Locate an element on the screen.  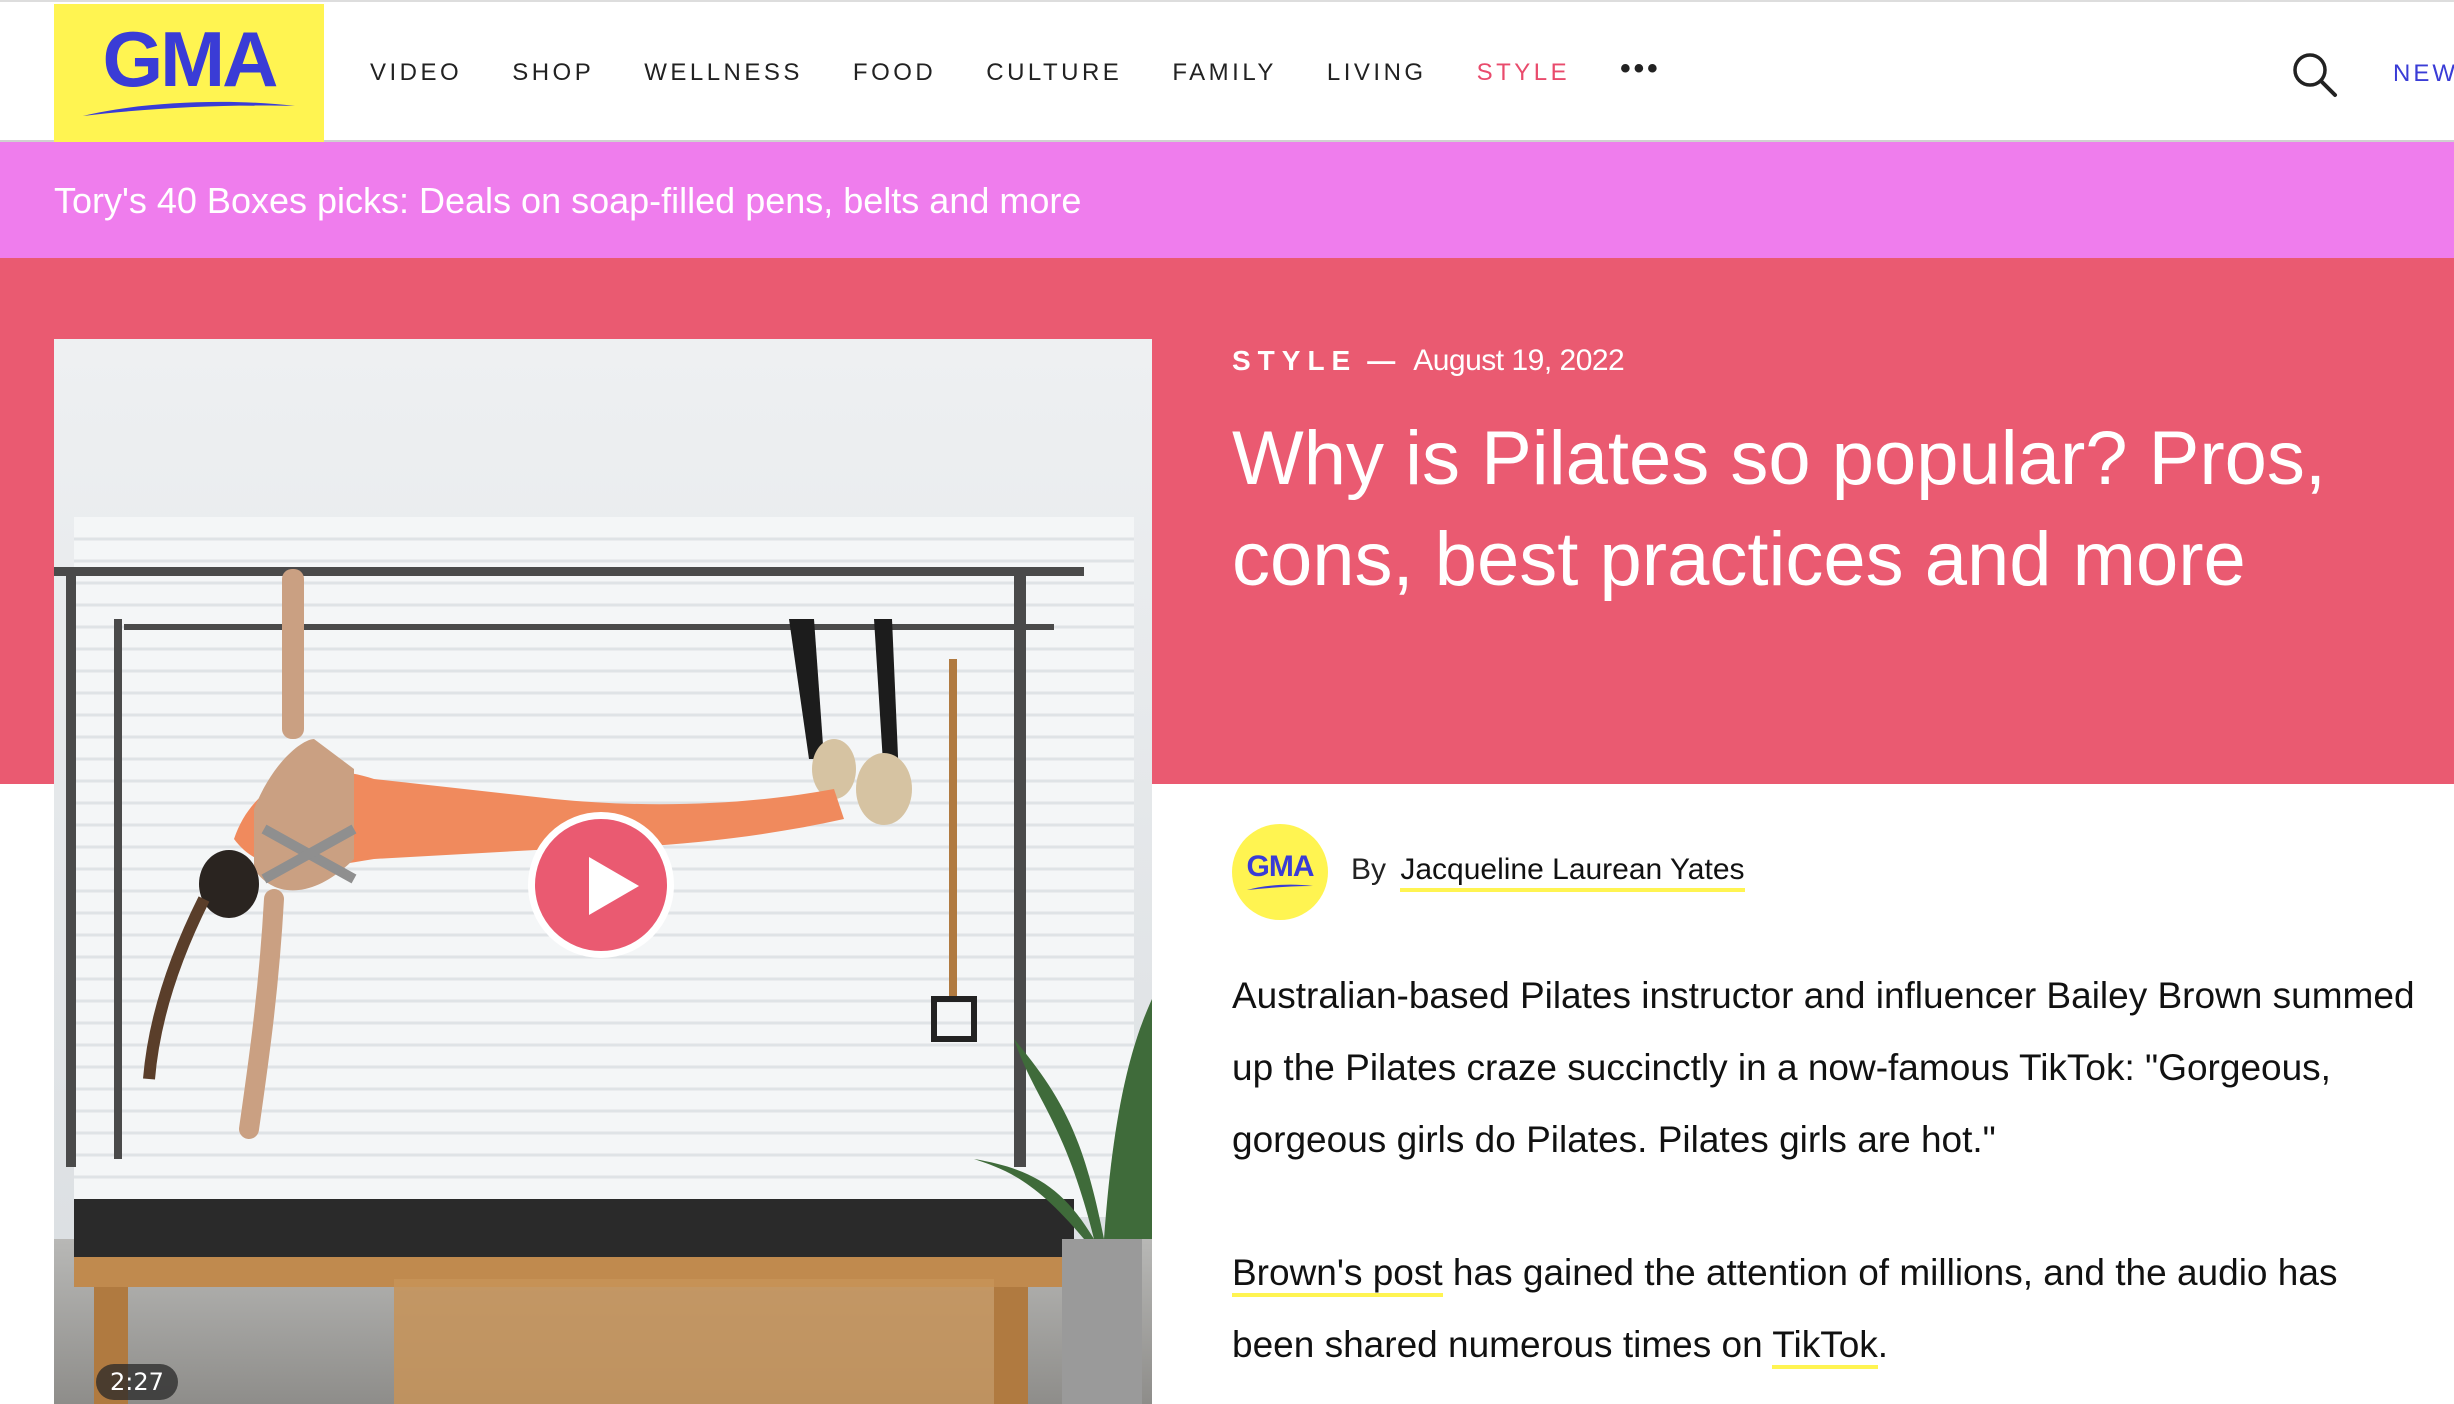
new-link: NEW is located at coordinates (2423, 74).